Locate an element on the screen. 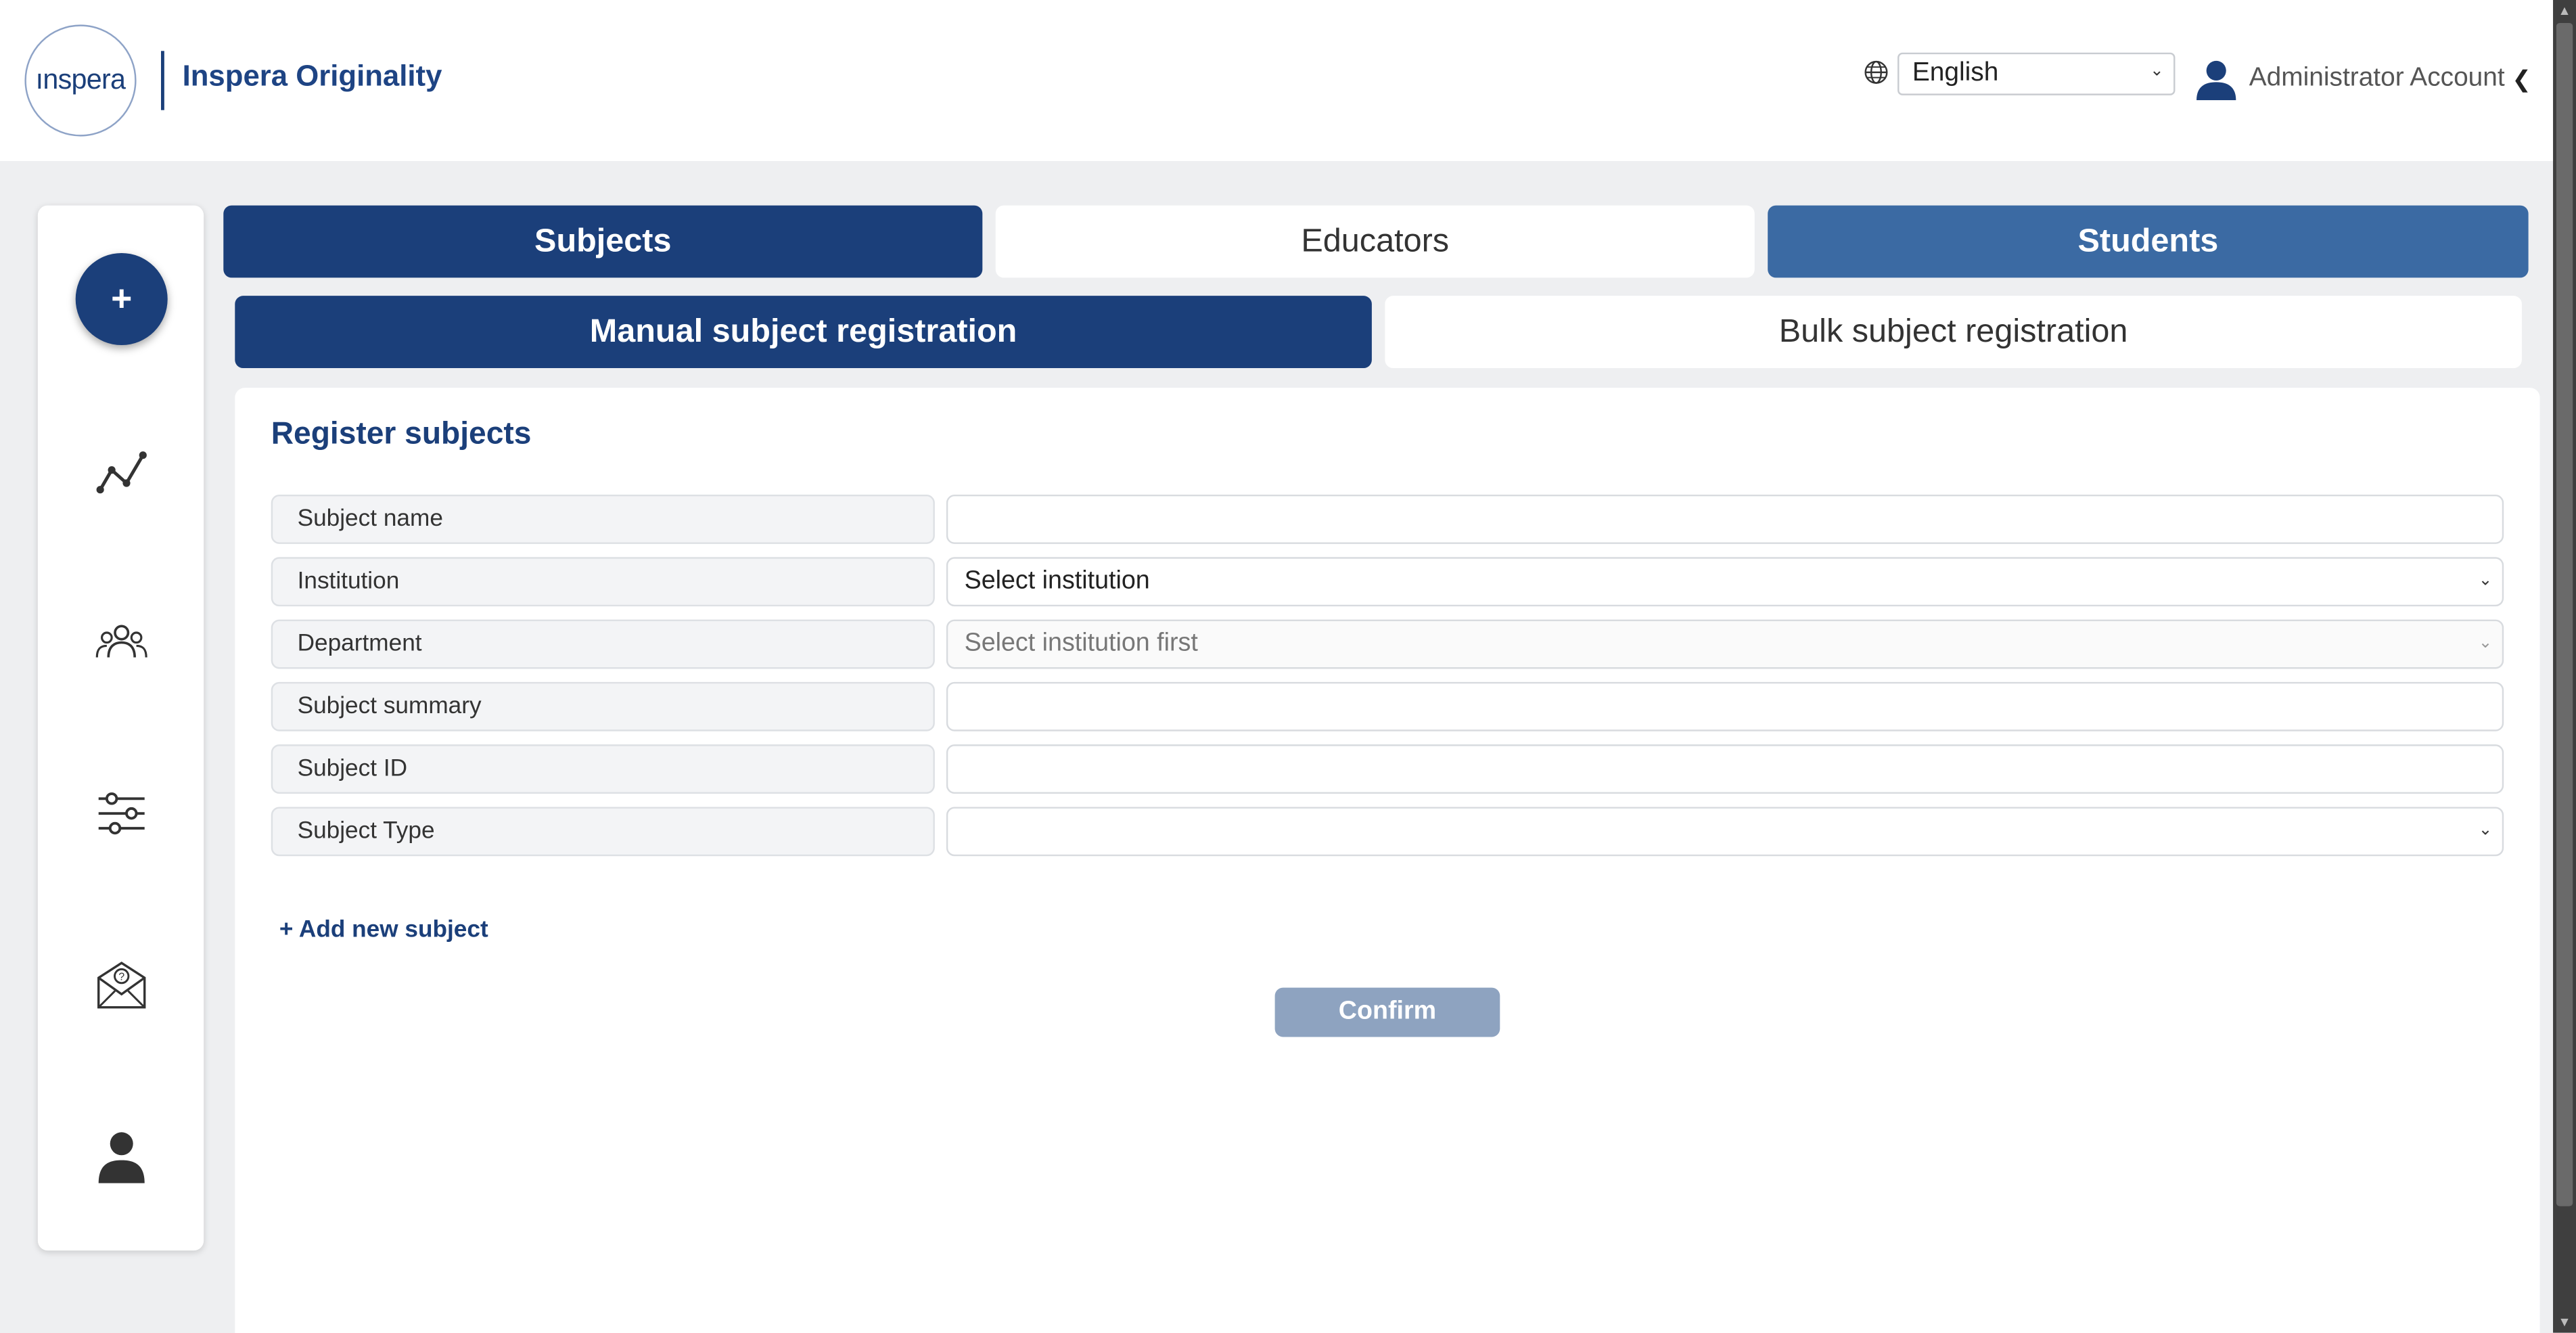 This screenshot has height=1333, width=2576. subject-summary-label: Subject summary is located at coordinates (603, 706).